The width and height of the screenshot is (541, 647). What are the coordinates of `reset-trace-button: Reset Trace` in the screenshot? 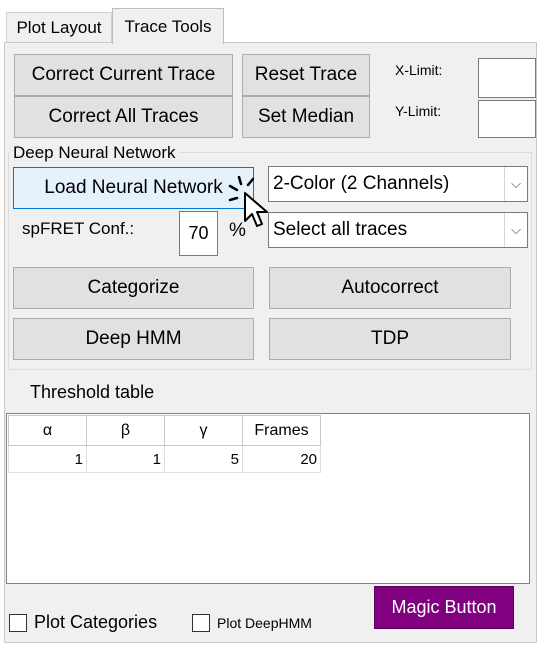 It's located at (306, 75).